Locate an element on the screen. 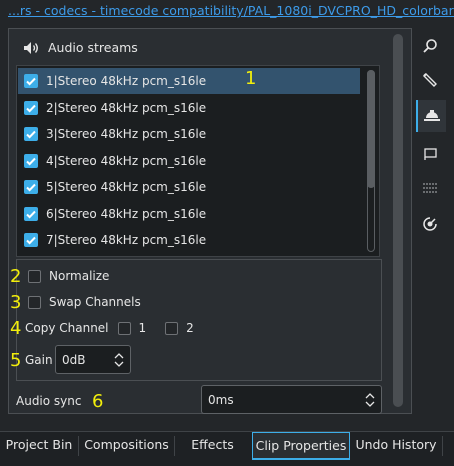 Image resolution: width=454 pixels, height=466 pixels. audio-streams-title: Audio streams is located at coordinates (93, 47).